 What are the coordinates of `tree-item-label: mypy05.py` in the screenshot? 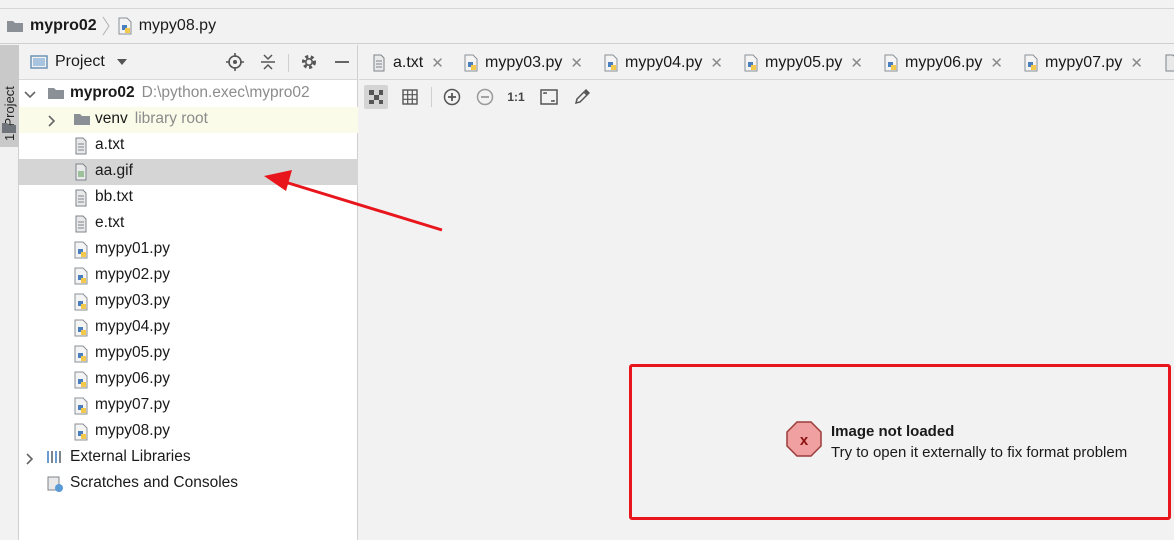 It's located at (132, 352).